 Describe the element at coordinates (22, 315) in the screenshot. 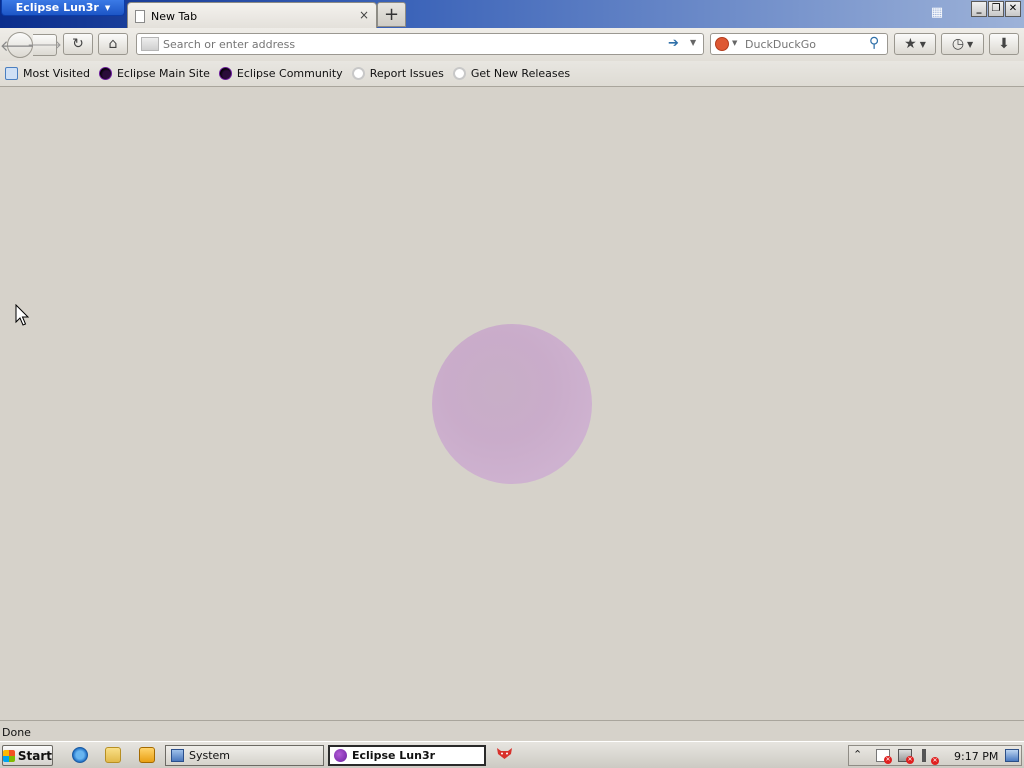

I see `mouse-cursor-icon` at that location.